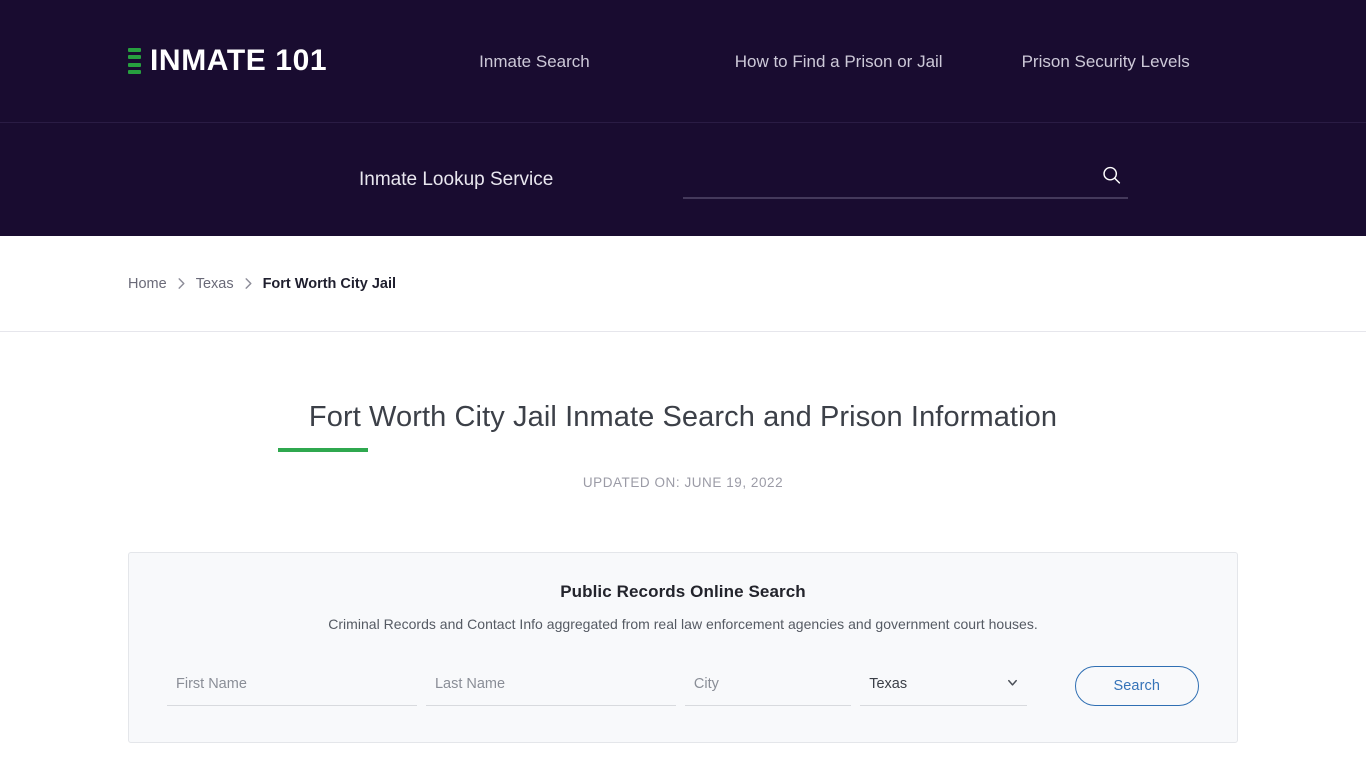 The image size is (1366, 768). Describe the element at coordinates (147, 284) in the screenshot. I see `breadcrumb-item-home: Home` at that location.